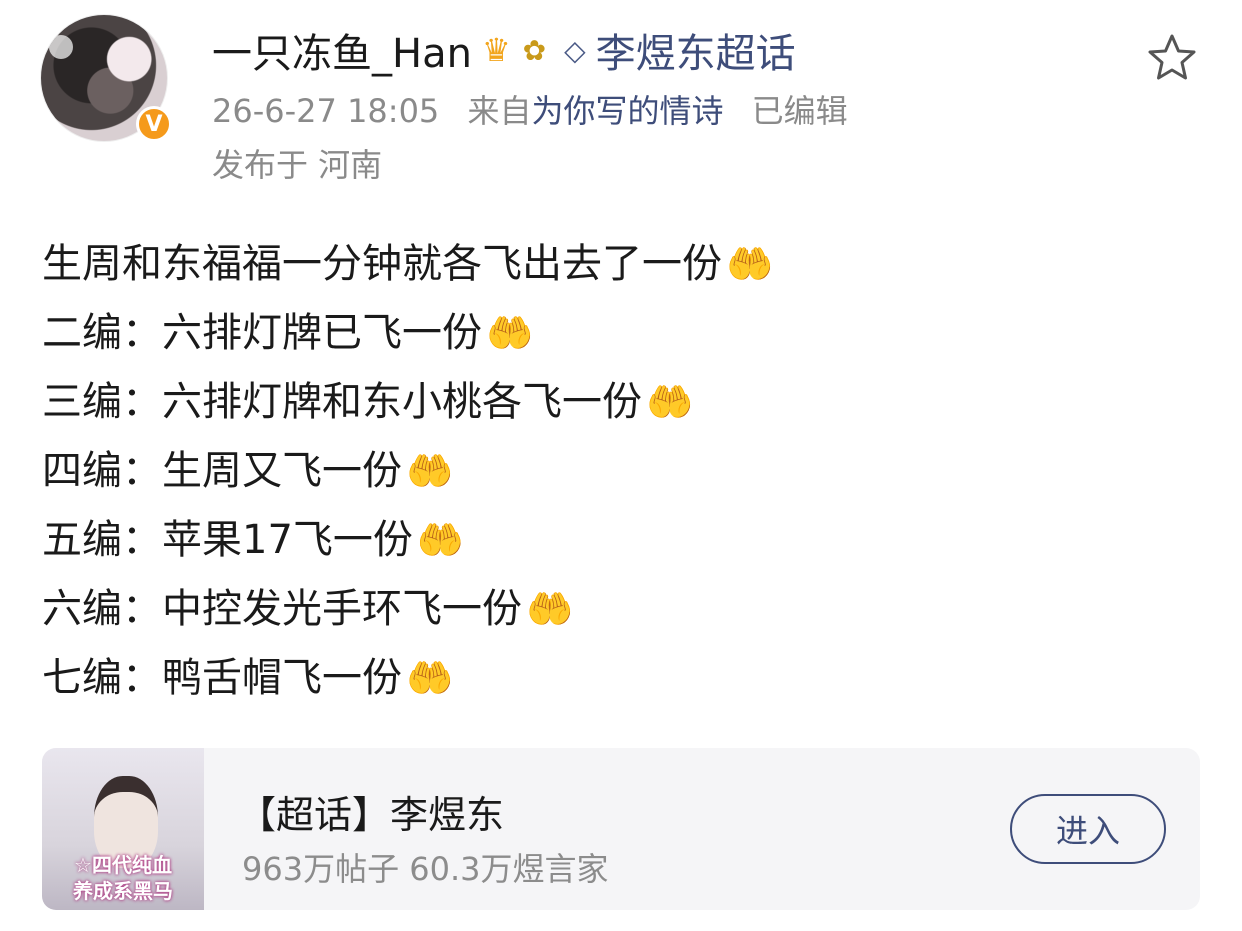 The height and width of the screenshot is (931, 1242). What do you see at coordinates (382, 264) in the screenshot?
I see `post-text: 生周和东福福一分钟就各飞出去了一份` at bounding box center [382, 264].